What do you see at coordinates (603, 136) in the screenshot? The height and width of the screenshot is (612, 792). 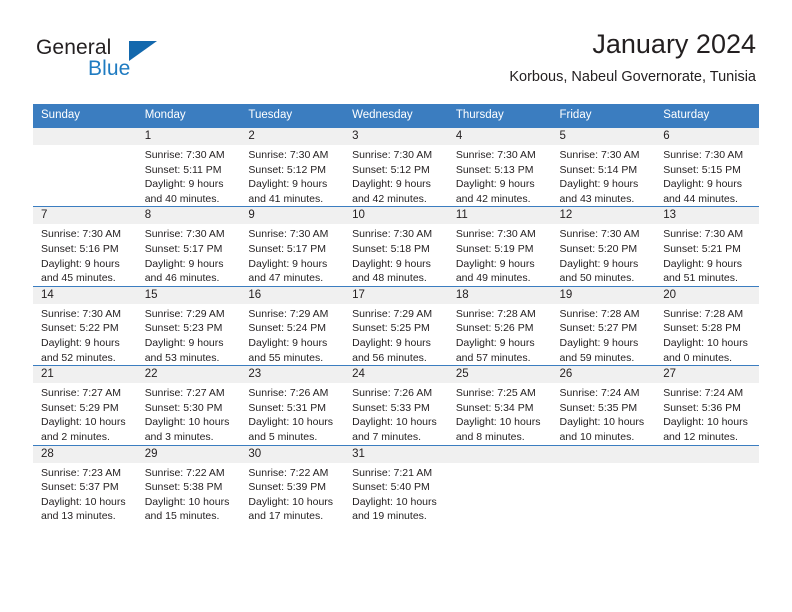 I see `day-number: 5` at bounding box center [603, 136].